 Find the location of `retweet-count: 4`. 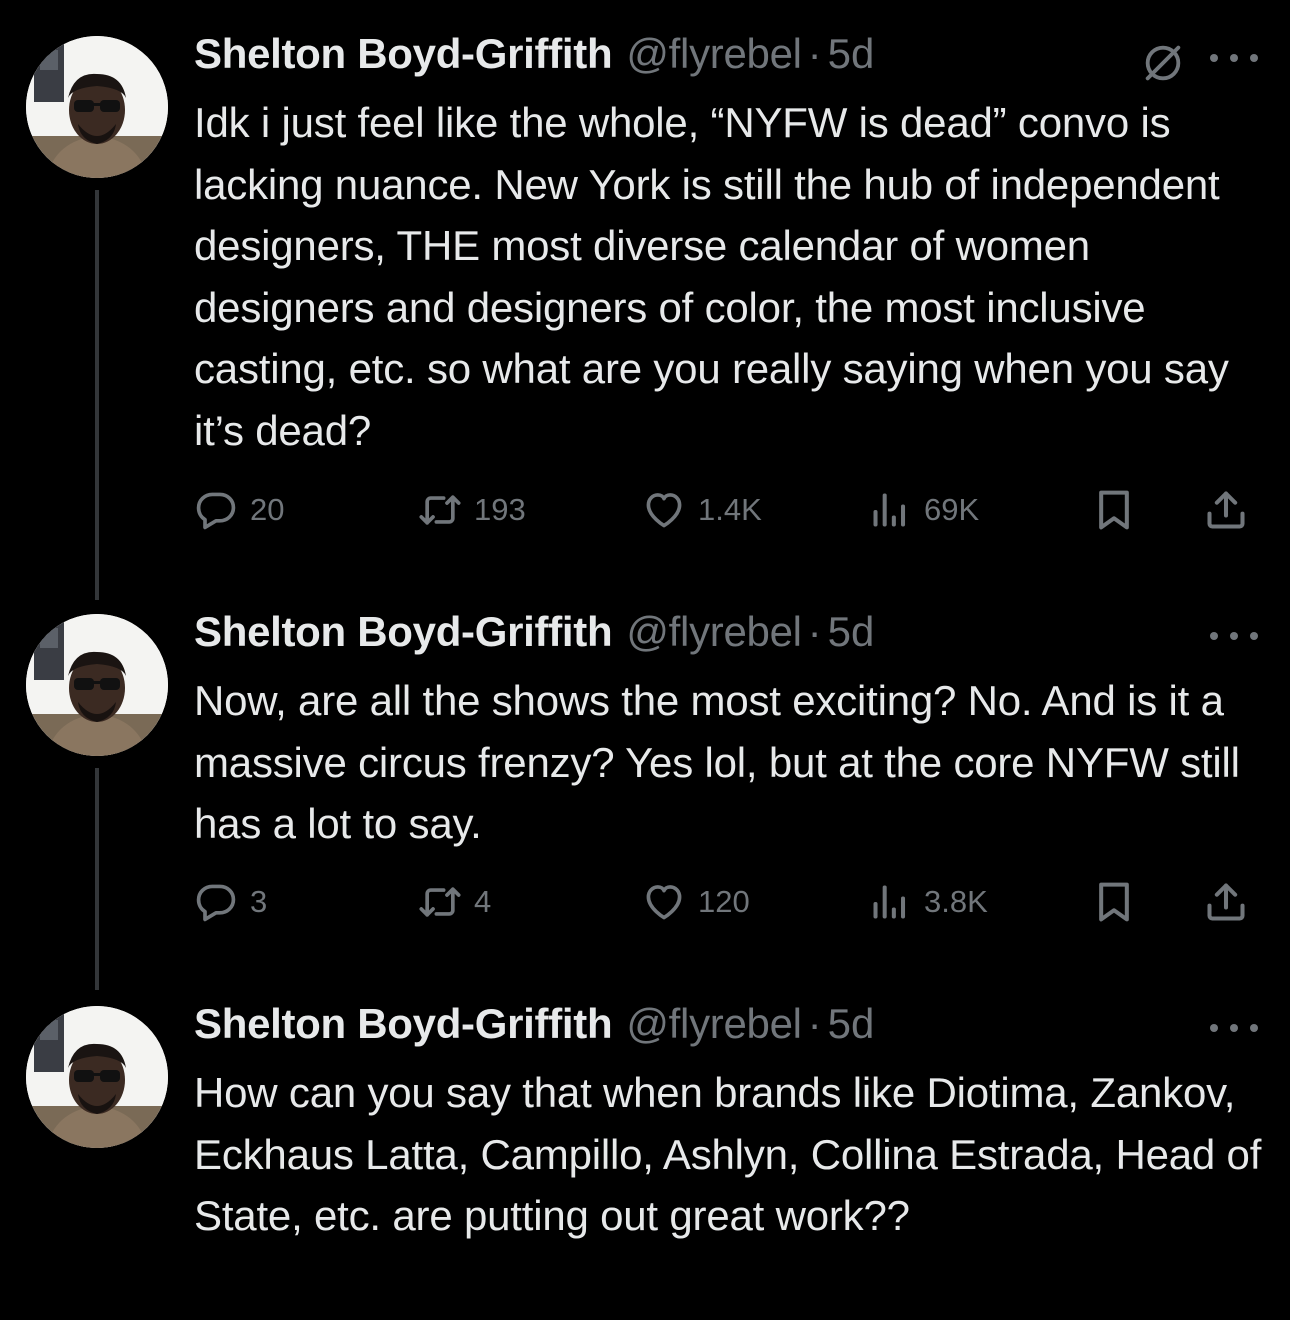

retweet-count: 4 is located at coordinates (483, 901).